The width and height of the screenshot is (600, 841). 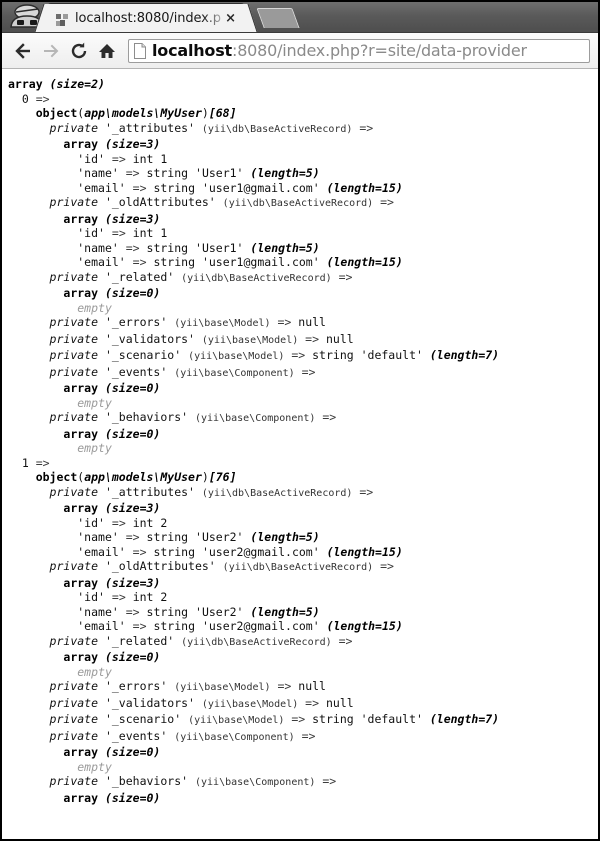 What do you see at coordinates (143, 477) in the screenshot?
I see `dump-token-objcls: app\models\MyUser` at bounding box center [143, 477].